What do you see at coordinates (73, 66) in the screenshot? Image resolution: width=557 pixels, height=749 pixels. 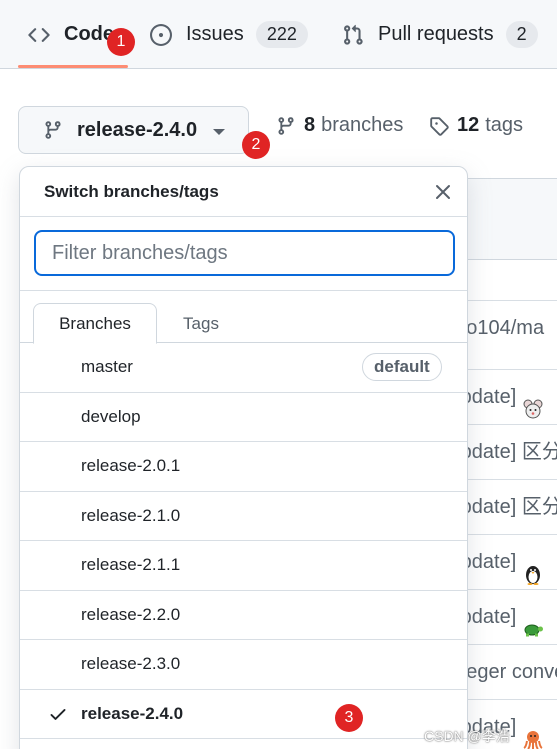 I see `active-tab-underline` at bounding box center [73, 66].